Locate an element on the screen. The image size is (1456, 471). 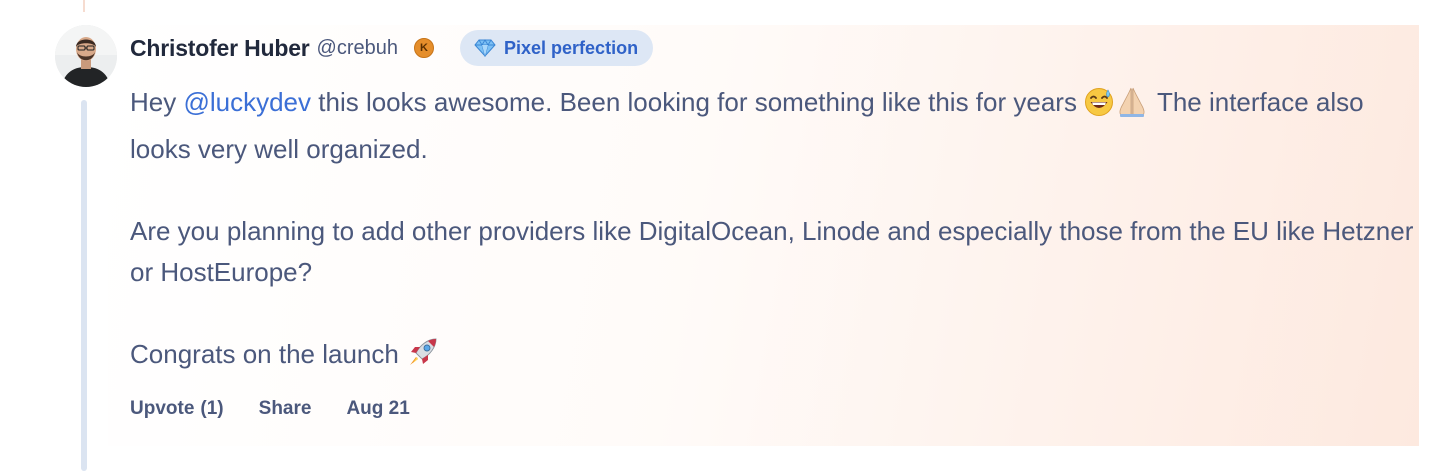
grinning-sweat-emoji is located at coordinates (1099, 108).